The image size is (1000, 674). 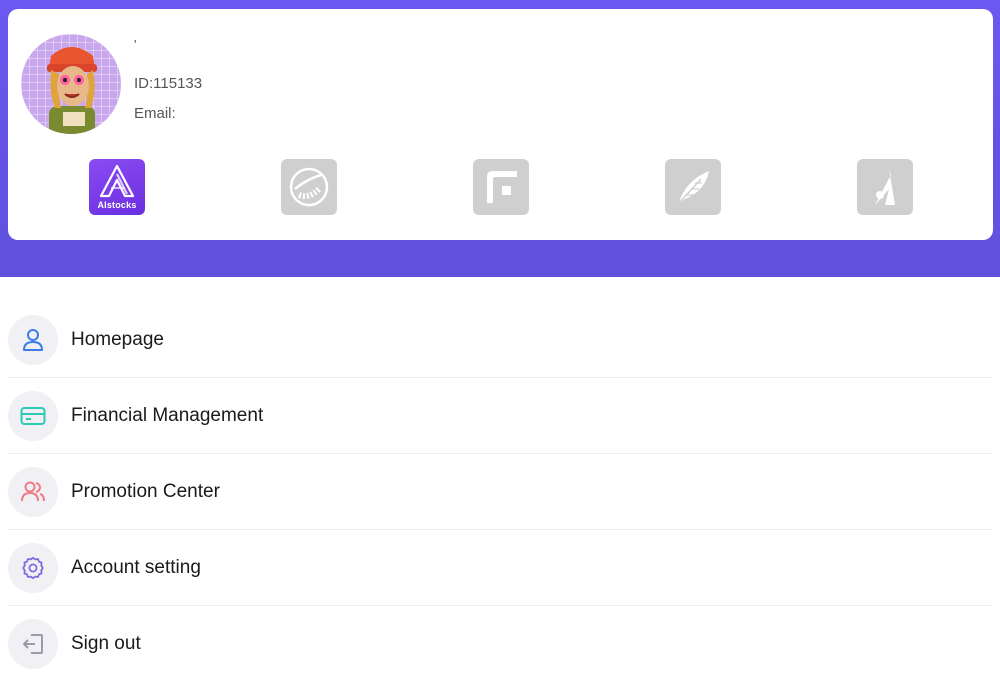 What do you see at coordinates (117, 205) in the screenshot?
I see `aistocks-app-label: AIstocks` at bounding box center [117, 205].